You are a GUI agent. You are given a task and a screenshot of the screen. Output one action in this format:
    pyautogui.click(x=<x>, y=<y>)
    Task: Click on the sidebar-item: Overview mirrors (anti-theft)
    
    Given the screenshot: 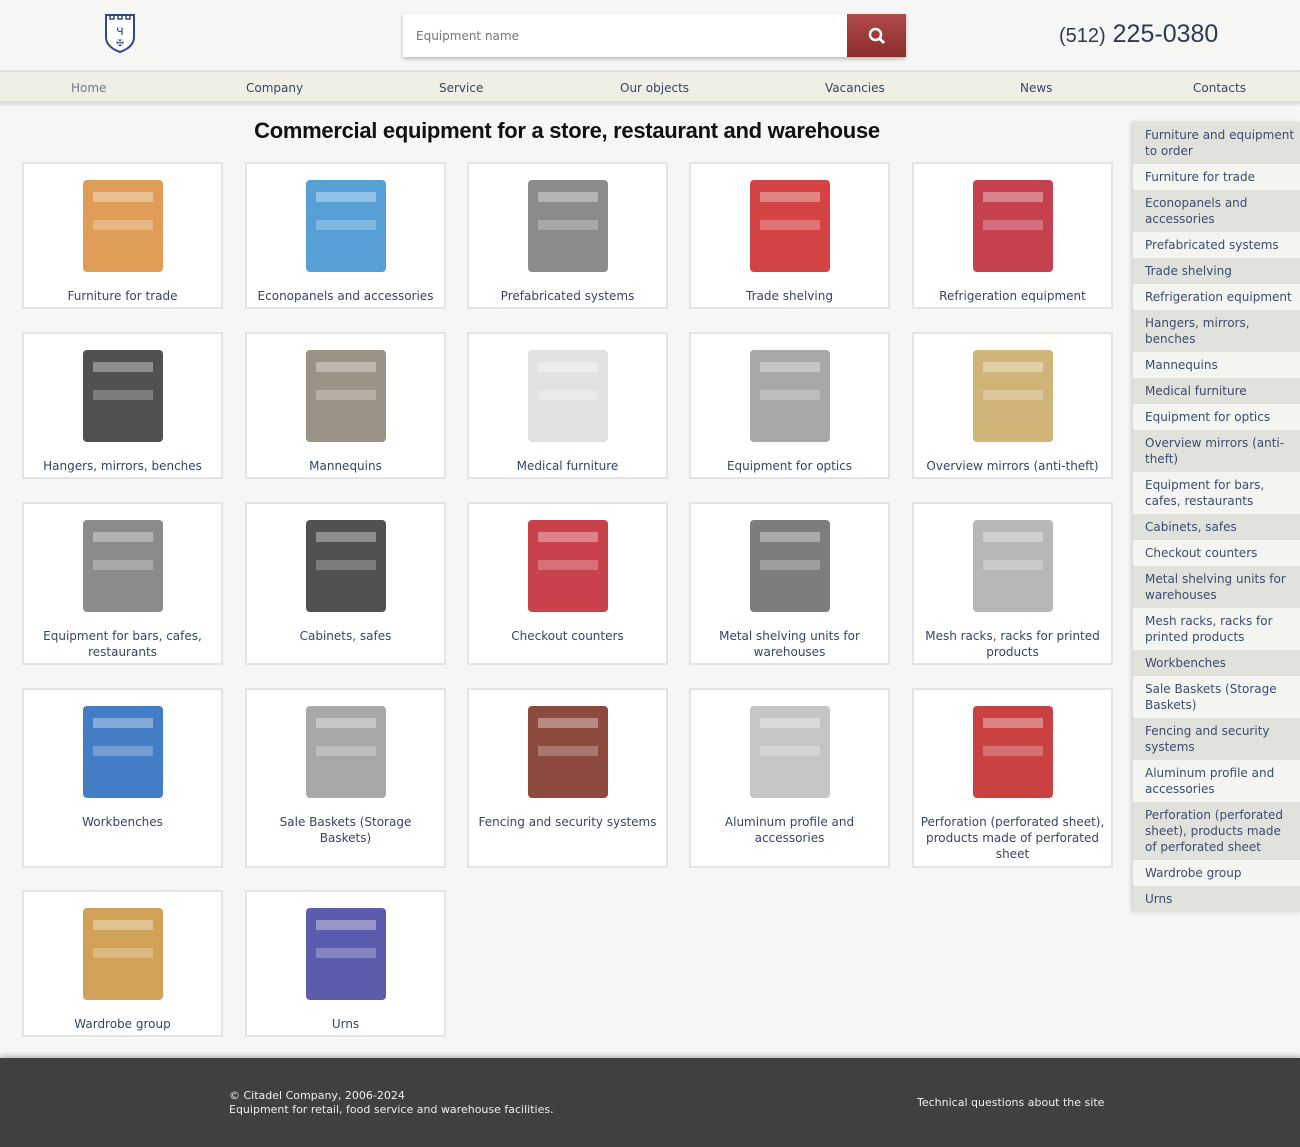 What is the action you would take?
    pyautogui.click(x=1216, y=451)
    